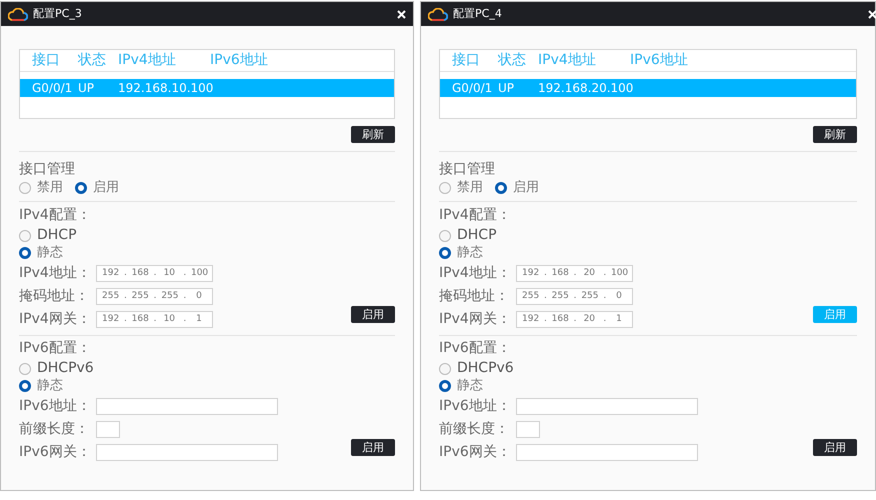  What do you see at coordinates (574, 319) in the screenshot?
I see `ip-address-field: 192 . 168 . 20 . 1` at bounding box center [574, 319].